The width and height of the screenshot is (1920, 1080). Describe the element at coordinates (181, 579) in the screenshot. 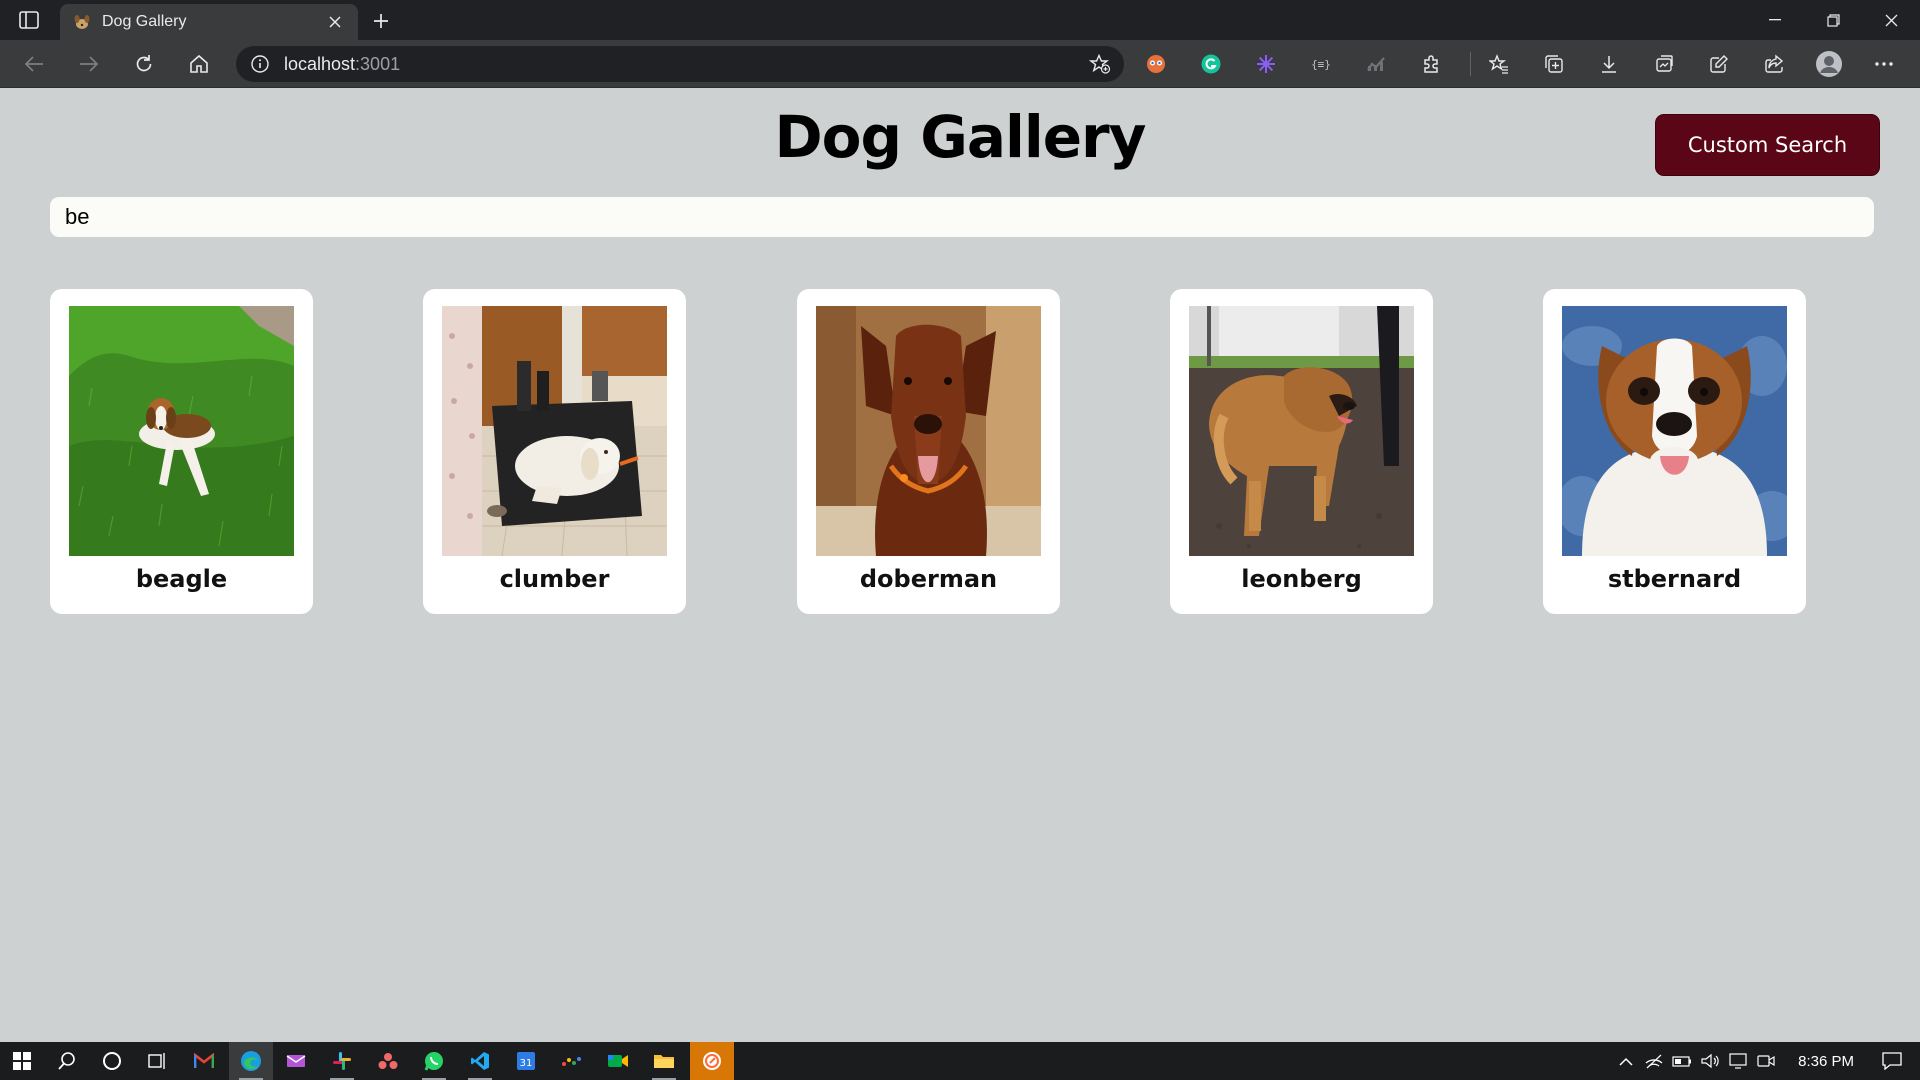

I see `dog-name-label: beagle` at that location.